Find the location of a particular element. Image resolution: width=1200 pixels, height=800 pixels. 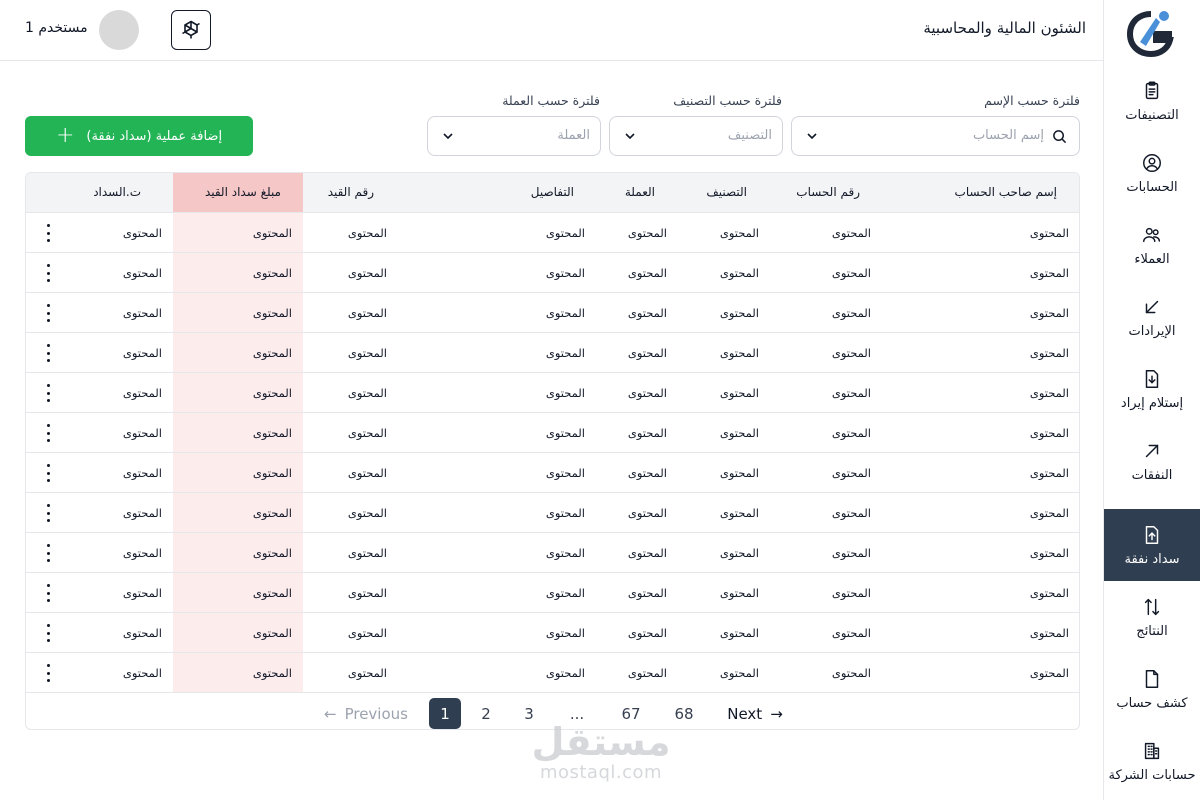

sidebar-item-8: كشف حساب is located at coordinates (1152, 689).